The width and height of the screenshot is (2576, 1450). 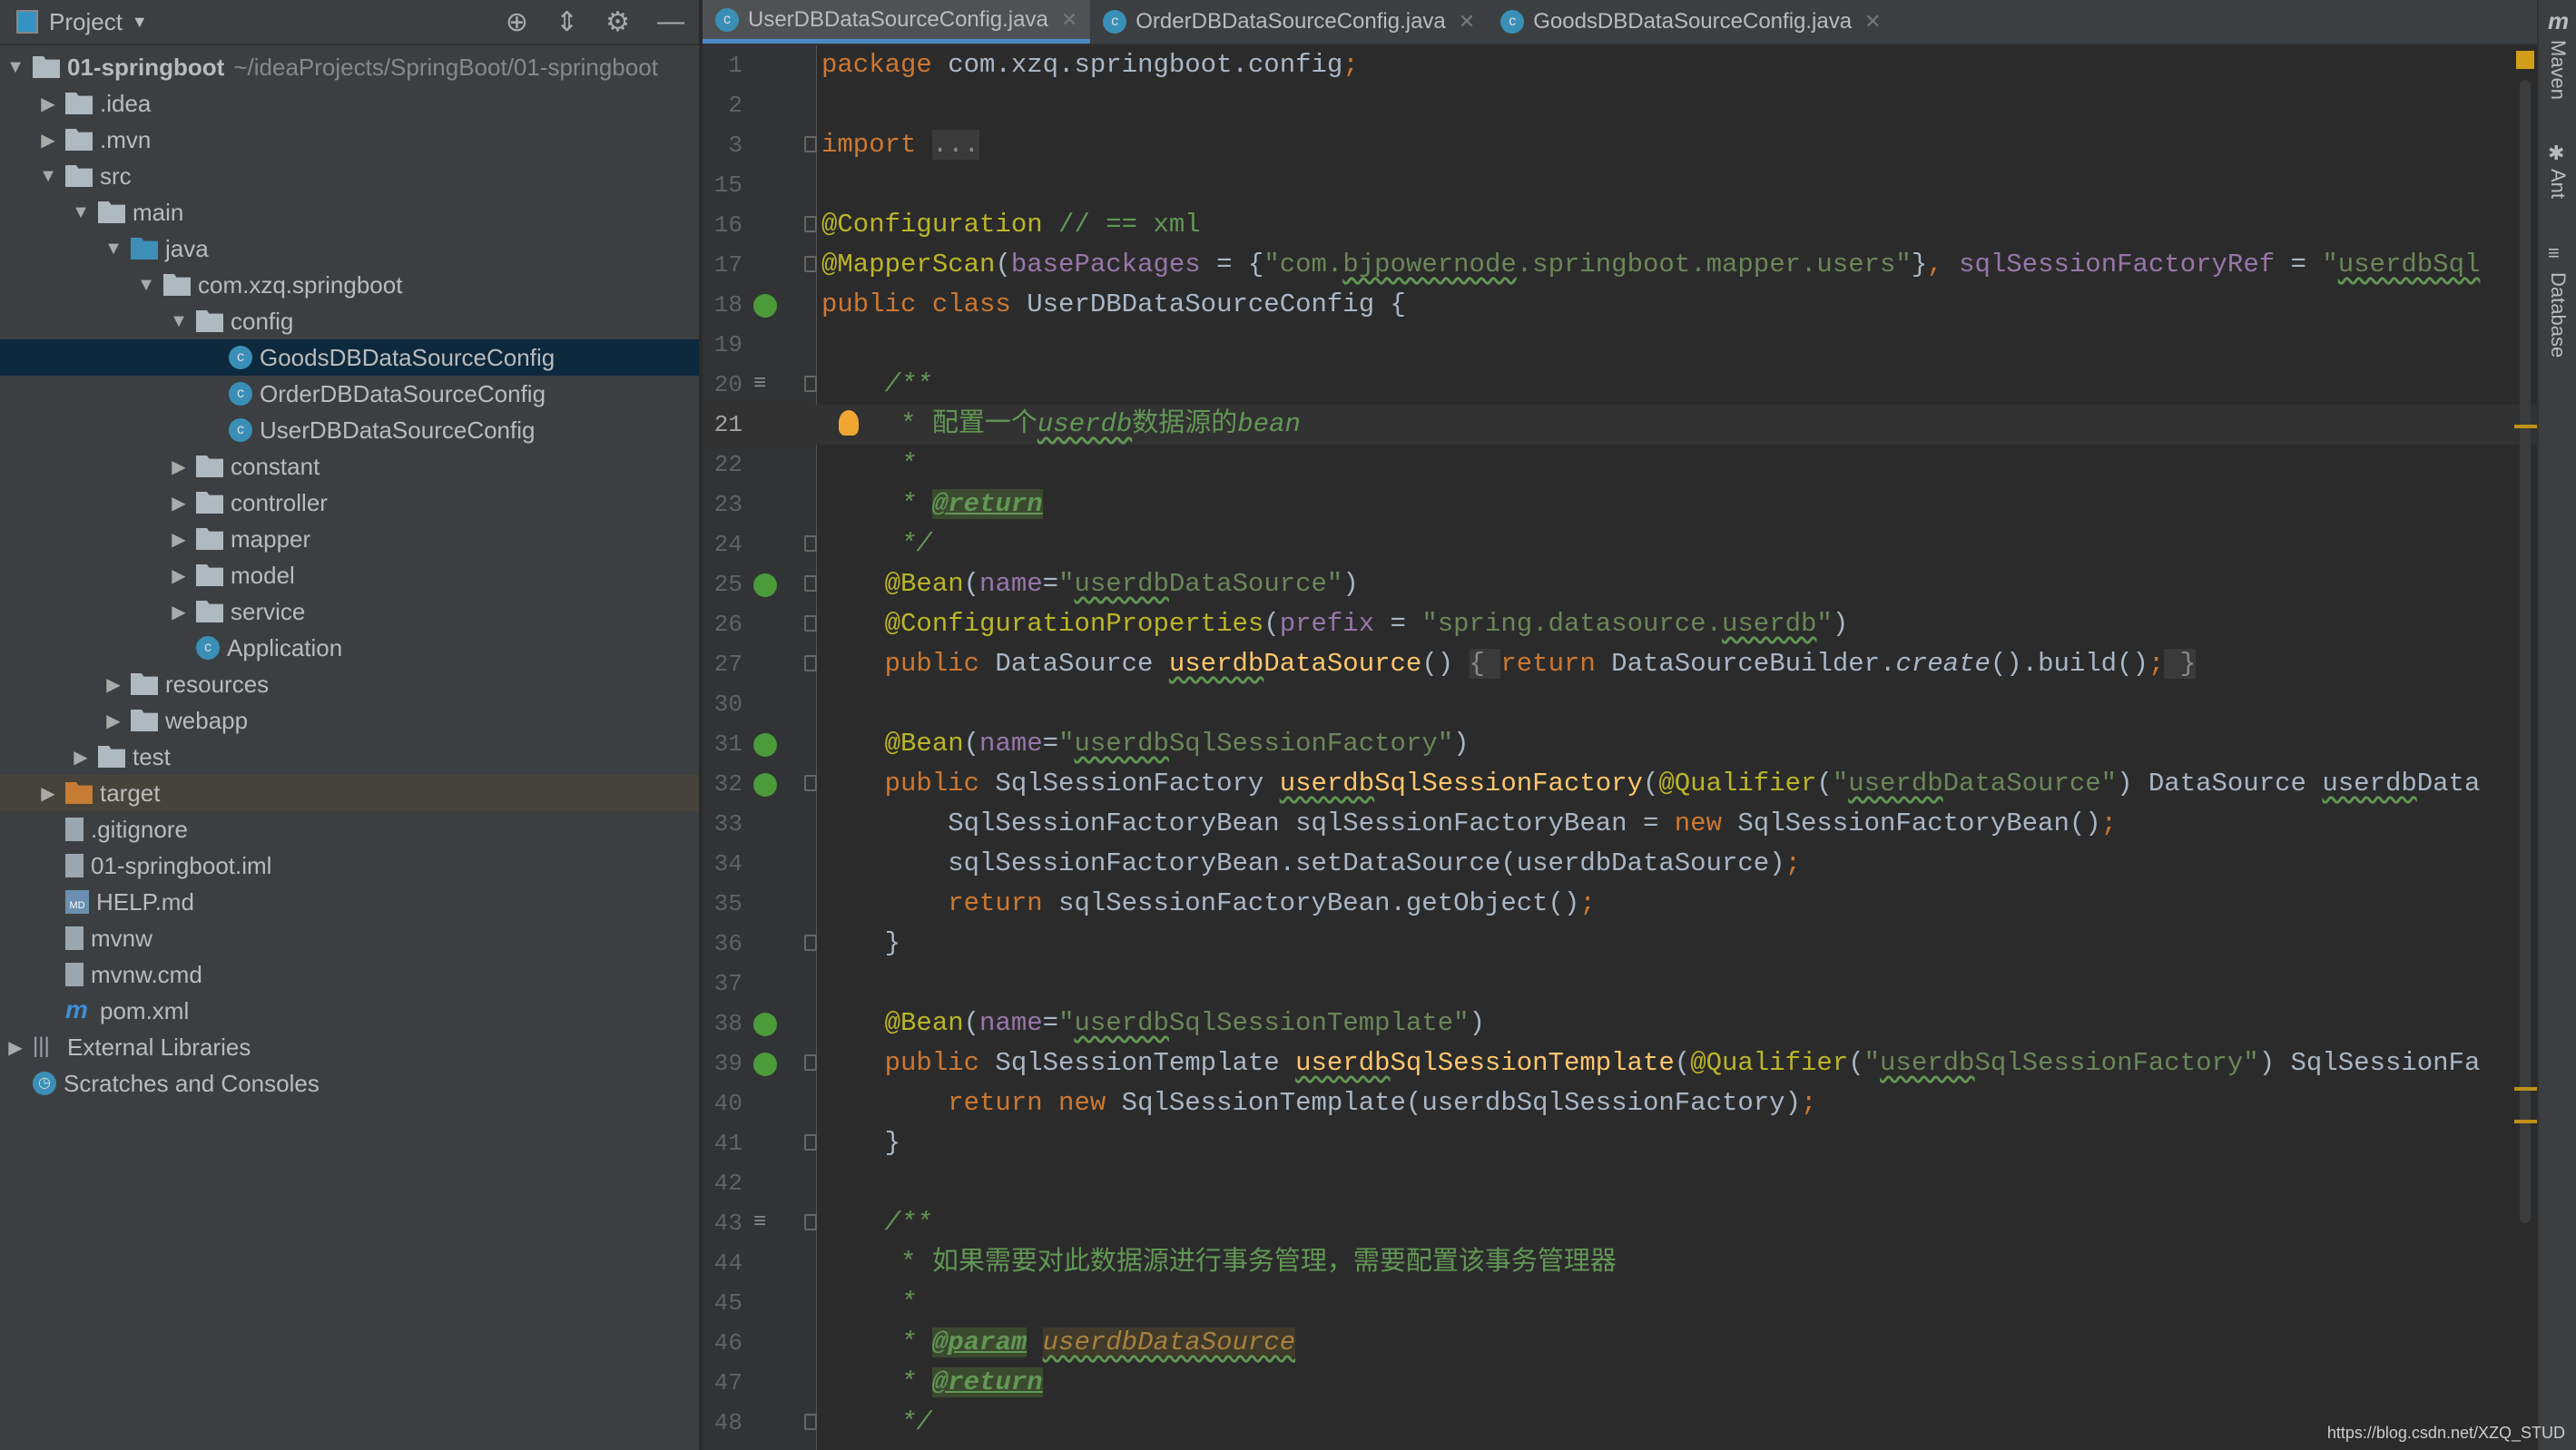 I want to click on tree-item: ◷ Scratches and Consoles, so click(x=349, y=1083).